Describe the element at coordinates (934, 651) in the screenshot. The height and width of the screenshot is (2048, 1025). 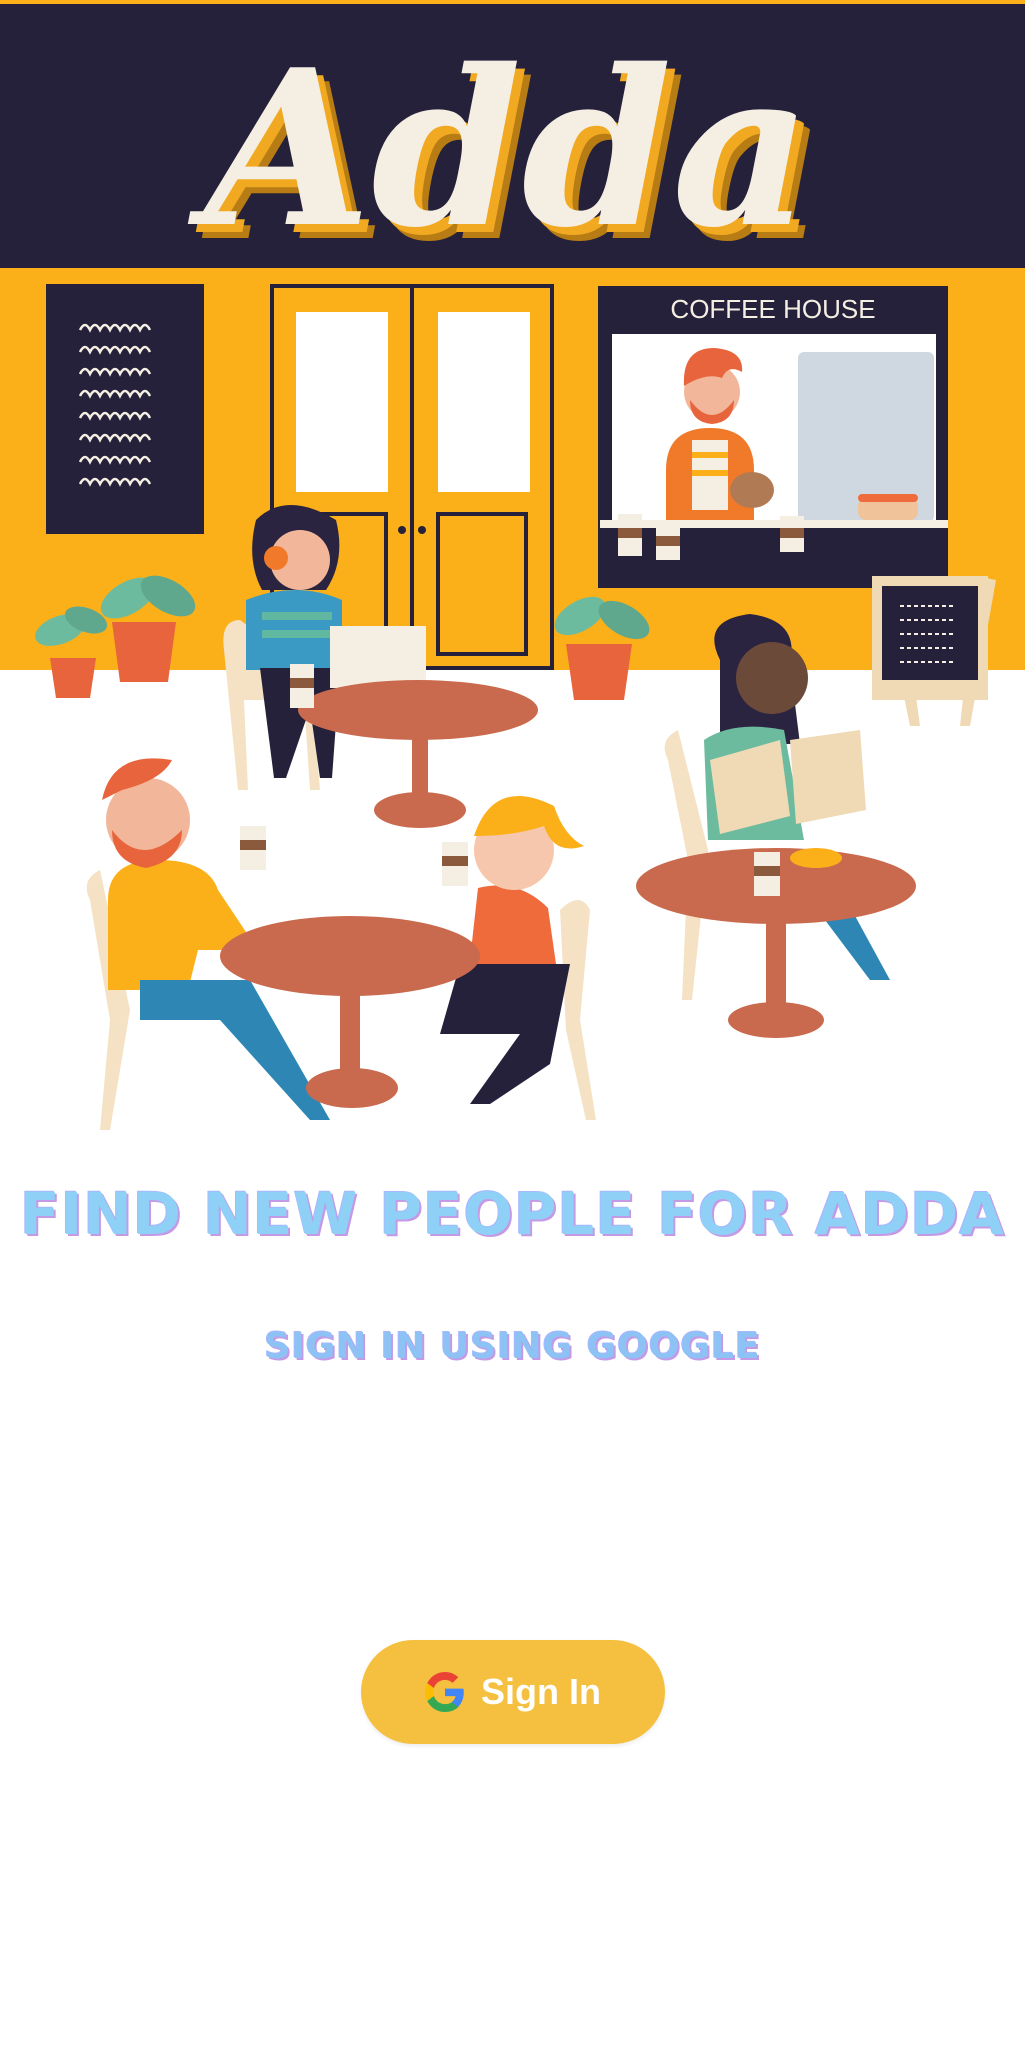
I see `a-frame-sign` at that location.